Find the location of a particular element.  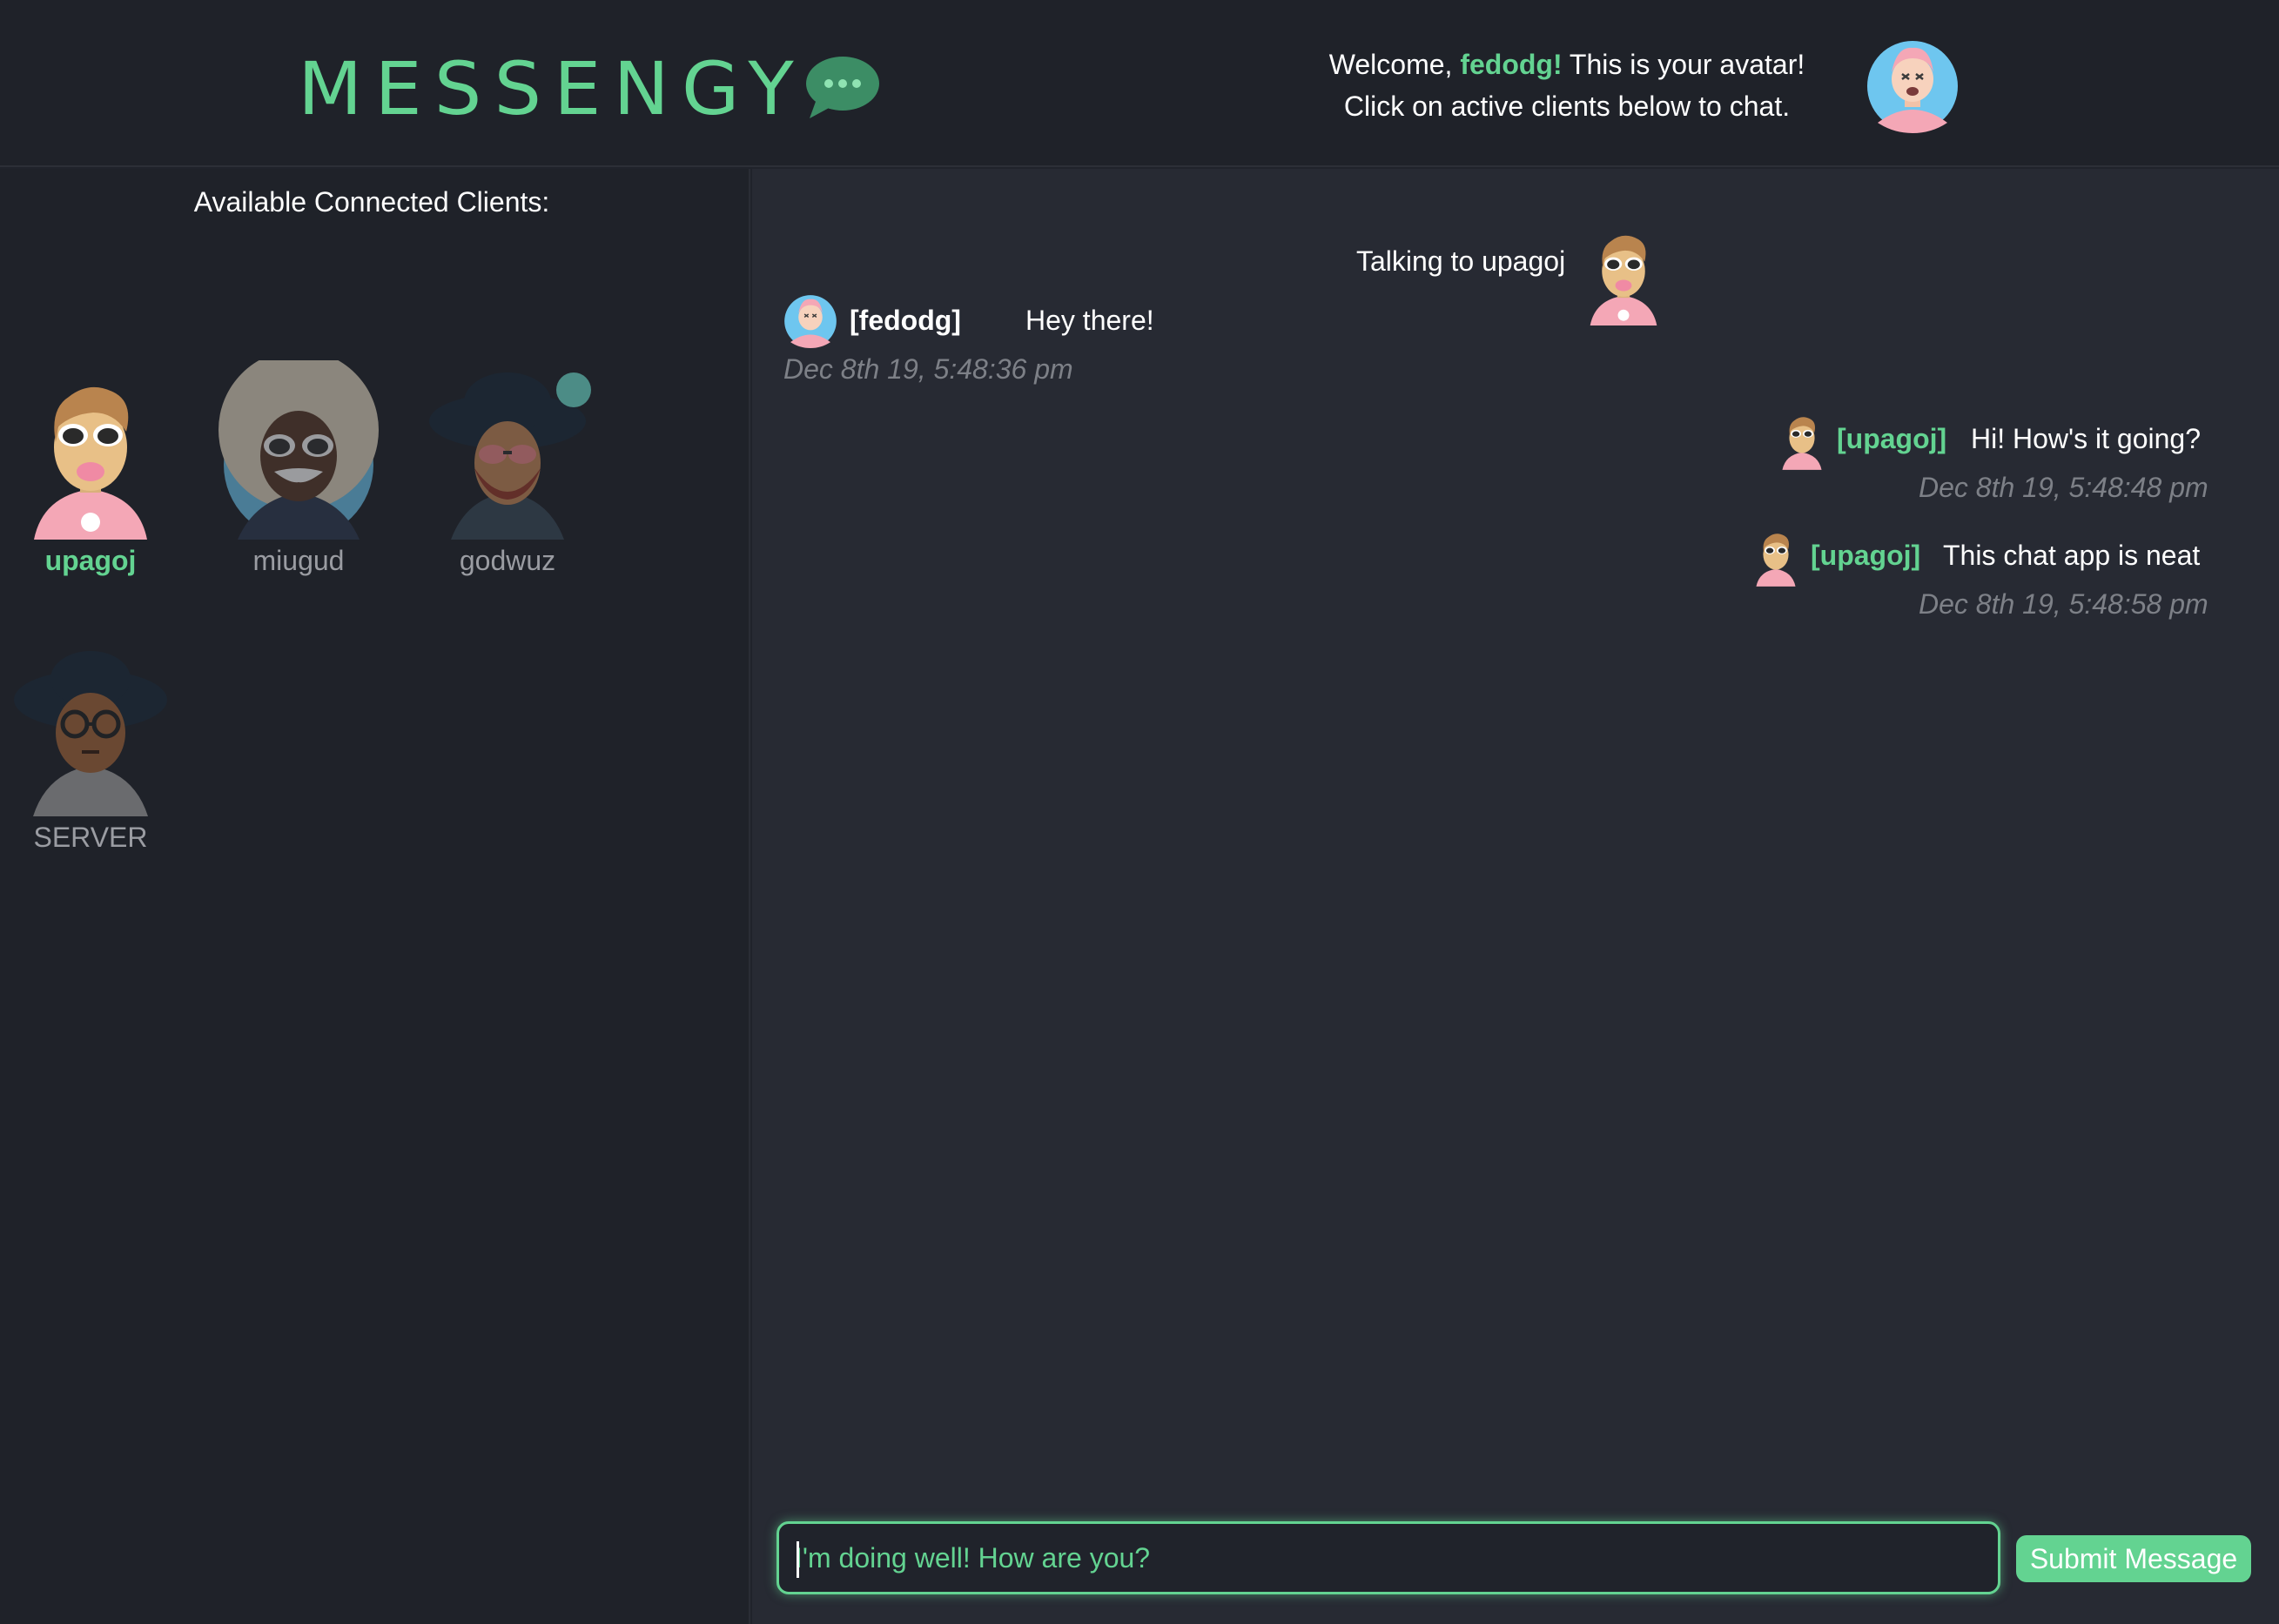

client-godwuz: godwuz is located at coordinates (507, 472).